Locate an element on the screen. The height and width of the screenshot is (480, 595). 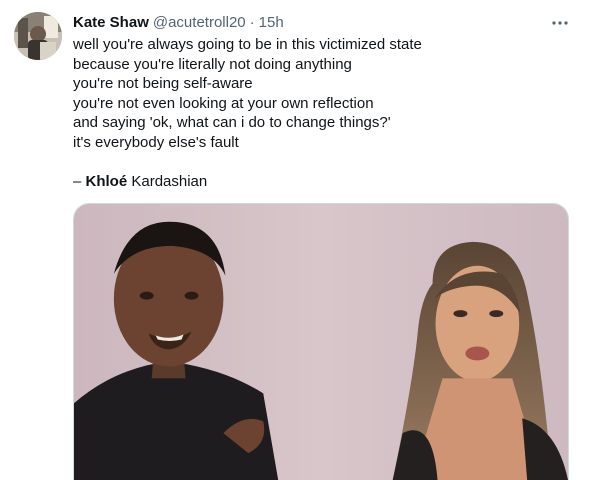
attribution: – Khloé Kardashian is located at coordinates (323, 182).